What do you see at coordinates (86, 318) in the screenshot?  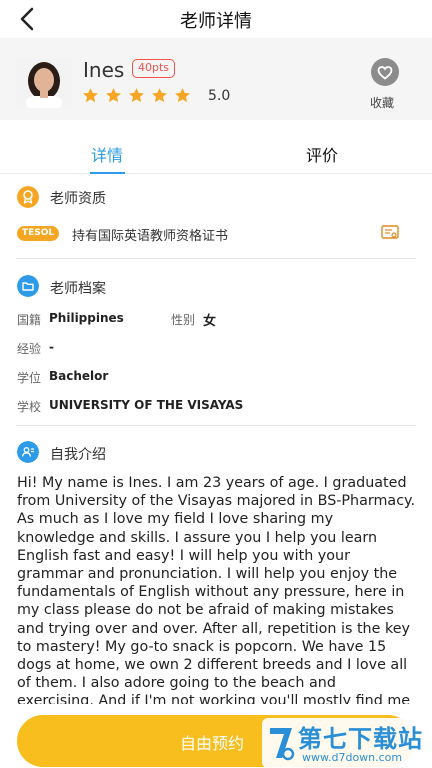 I see `nationality-value: Philippines` at bounding box center [86, 318].